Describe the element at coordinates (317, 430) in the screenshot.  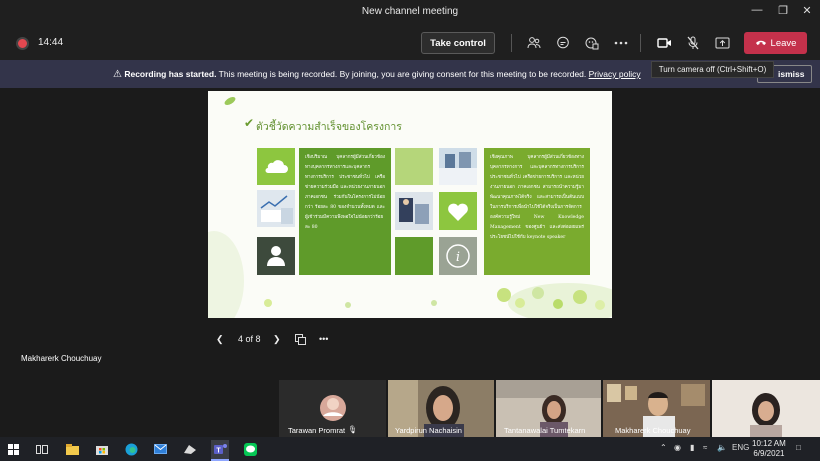
I see `participant-name: Tarawan Promrat` at that location.